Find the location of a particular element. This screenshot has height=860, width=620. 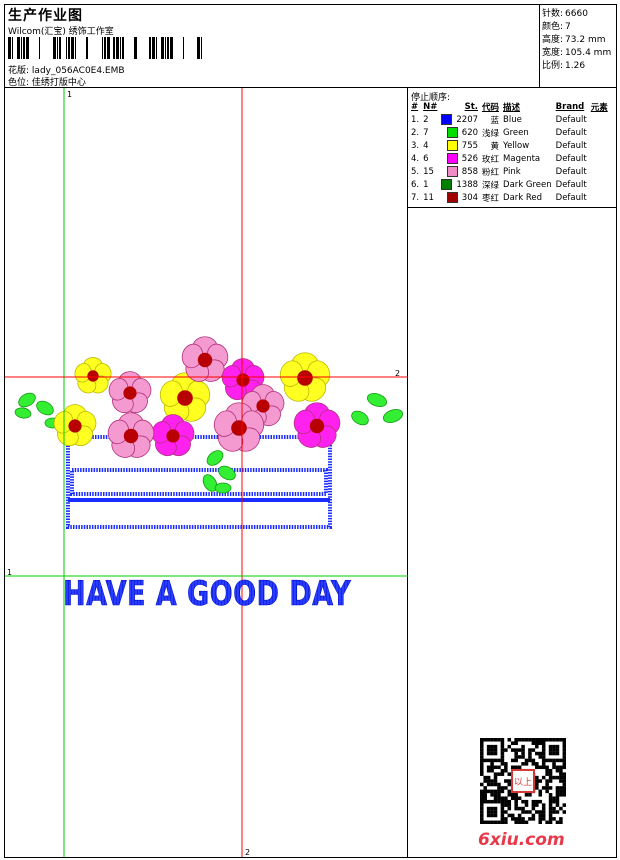

stitch-count: 304 is located at coordinates (459, 197).